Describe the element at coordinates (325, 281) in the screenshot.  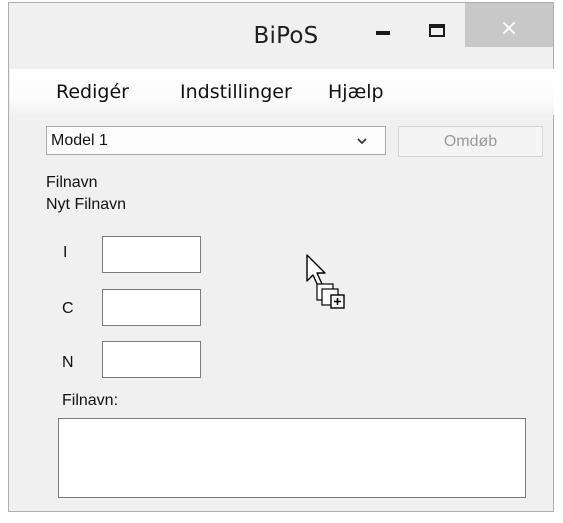
I see `copy-drag-cursor-icon` at that location.